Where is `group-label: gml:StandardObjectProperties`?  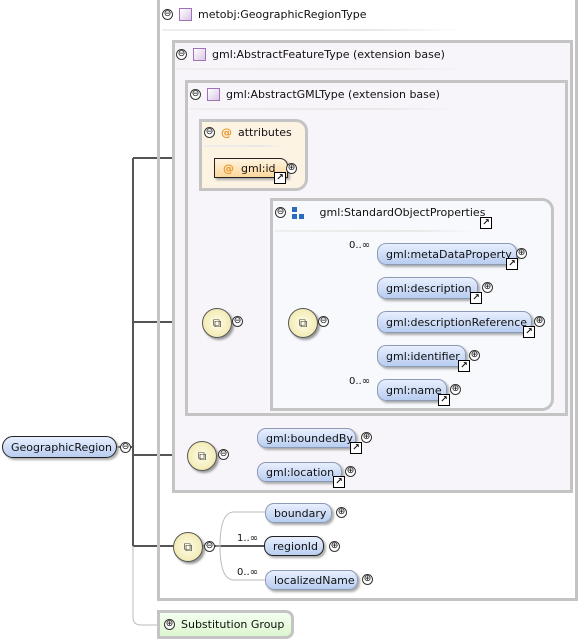 group-label: gml:StandardObjectProperties is located at coordinates (402, 212).